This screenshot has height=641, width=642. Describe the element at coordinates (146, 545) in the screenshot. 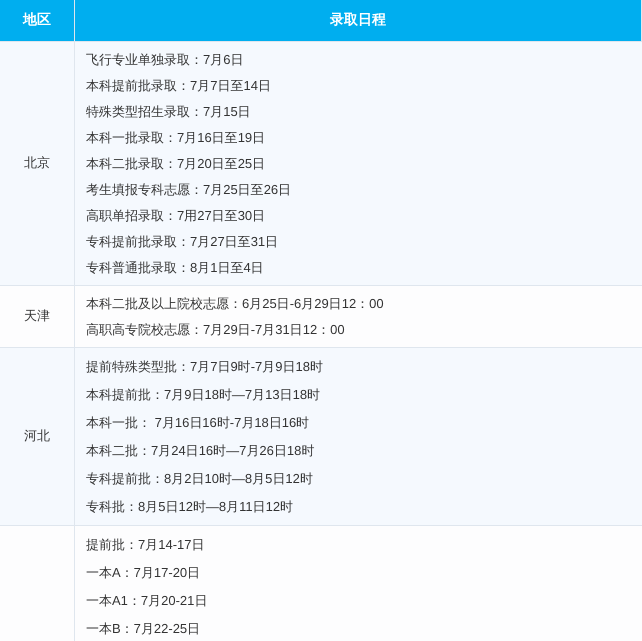

I see `schedule-line: 提前批：7月14-17日` at that location.